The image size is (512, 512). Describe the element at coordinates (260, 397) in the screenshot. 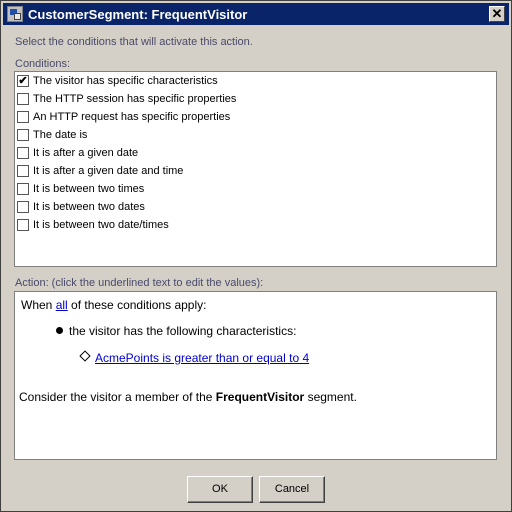

I see `segment-name: FrequentVisitor` at that location.